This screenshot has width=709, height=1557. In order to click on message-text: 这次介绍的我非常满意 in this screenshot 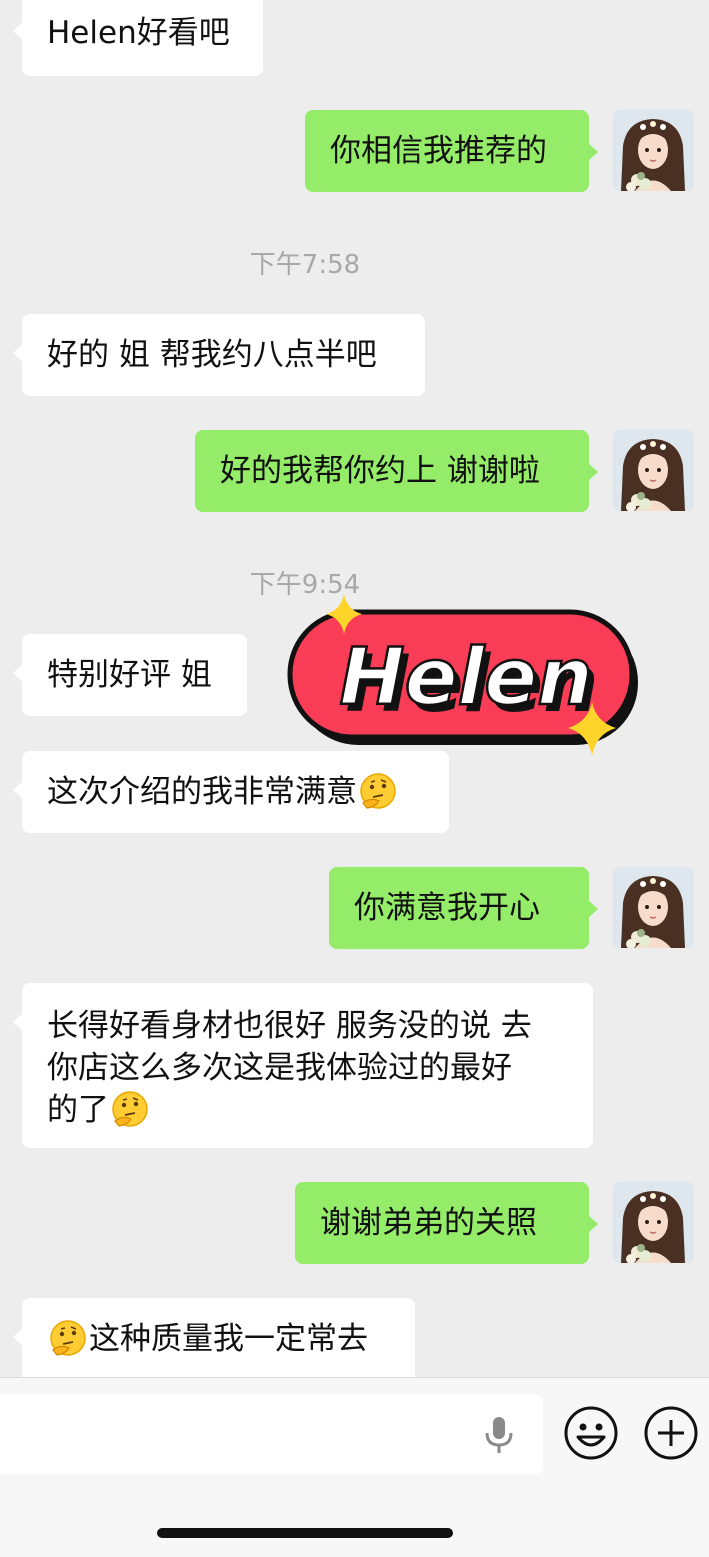, I will do `click(202, 792)`.